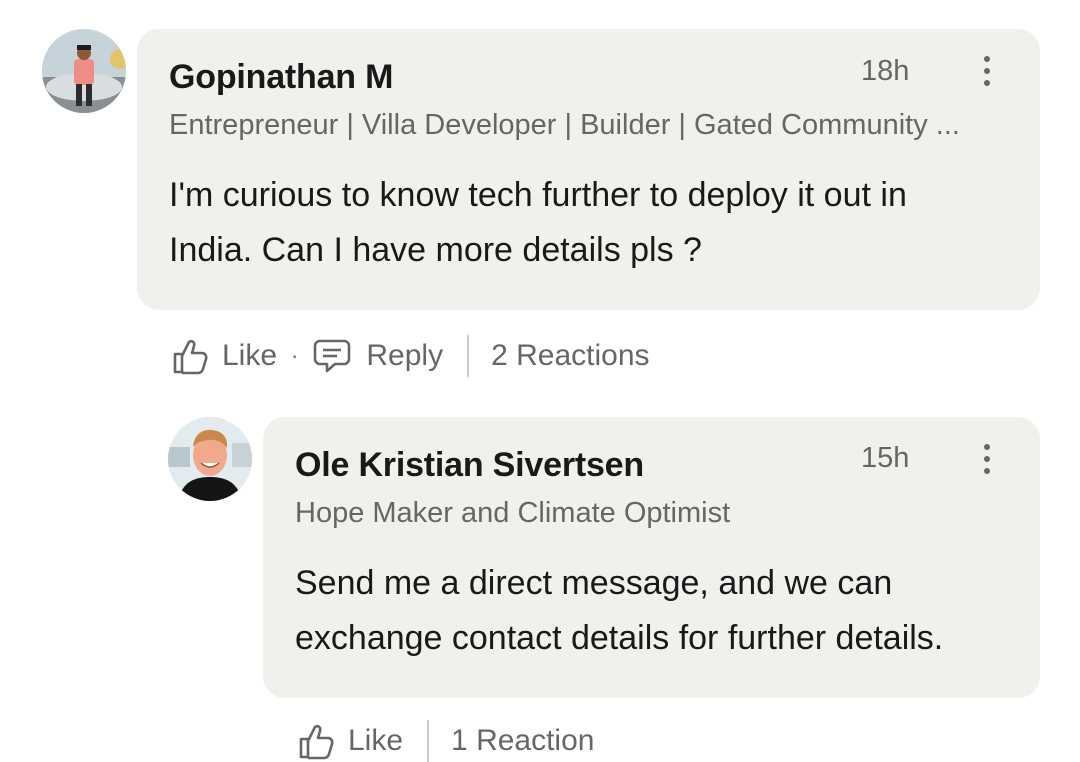 The image size is (1080, 762). Describe the element at coordinates (281, 77) in the screenshot. I see `comment-author-name: Gopinathan M` at that location.